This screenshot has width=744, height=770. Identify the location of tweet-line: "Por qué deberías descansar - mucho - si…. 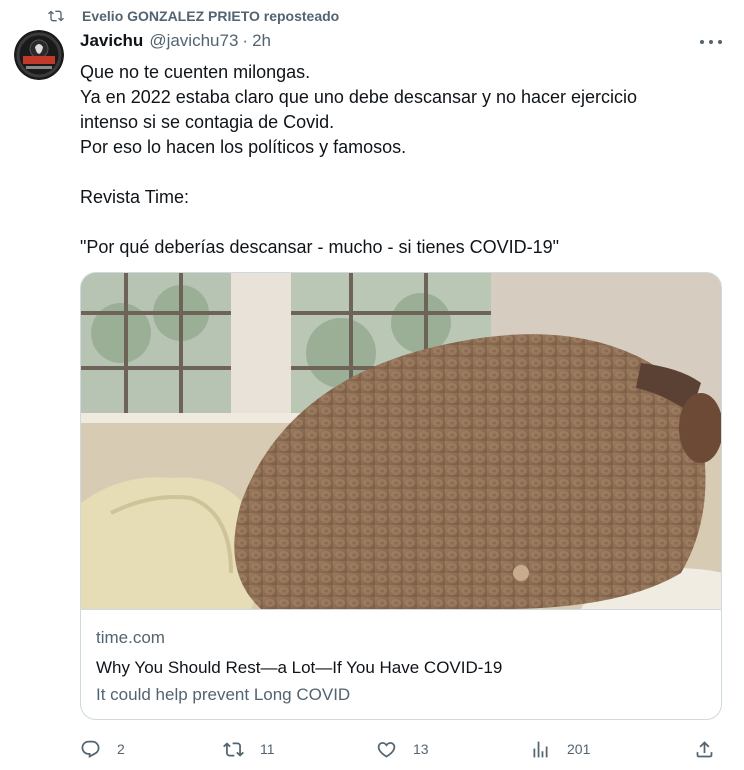
(319, 247).